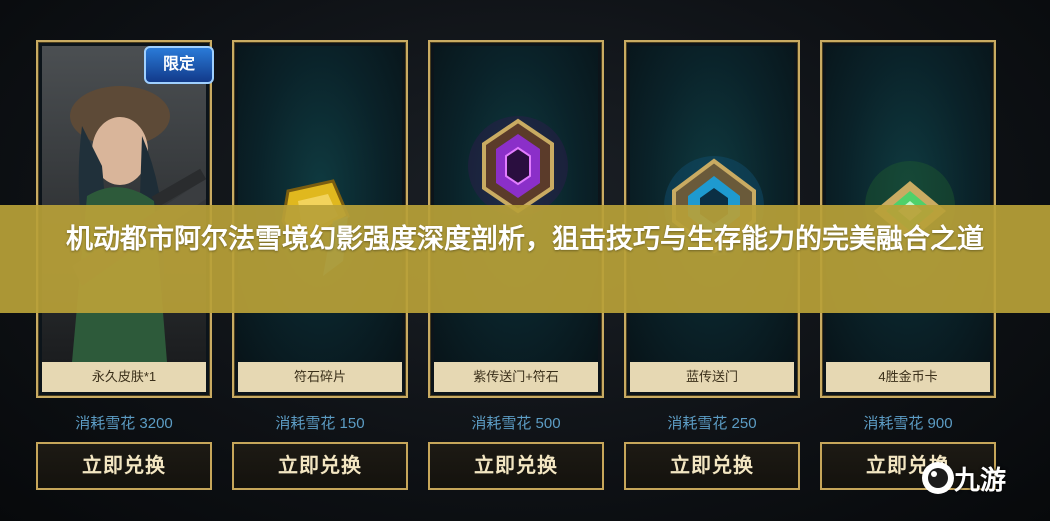 This screenshot has height=521, width=1050. Describe the element at coordinates (712, 423) in the screenshot. I see `card-cost: 消耗雪花 250` at that location.